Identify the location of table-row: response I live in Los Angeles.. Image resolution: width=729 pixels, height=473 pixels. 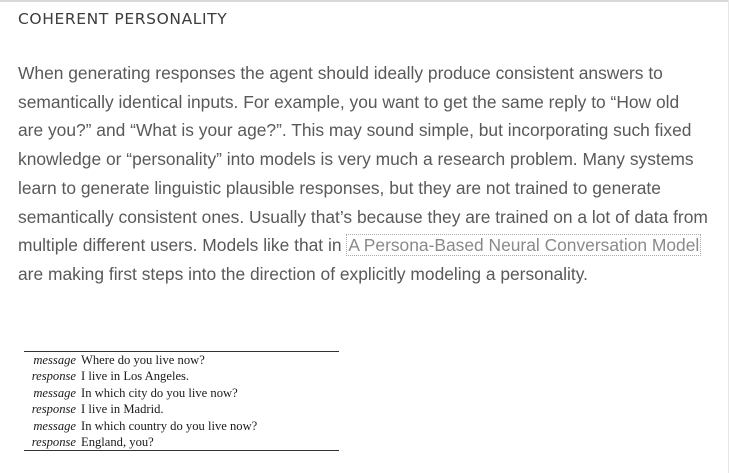
(181, 376).